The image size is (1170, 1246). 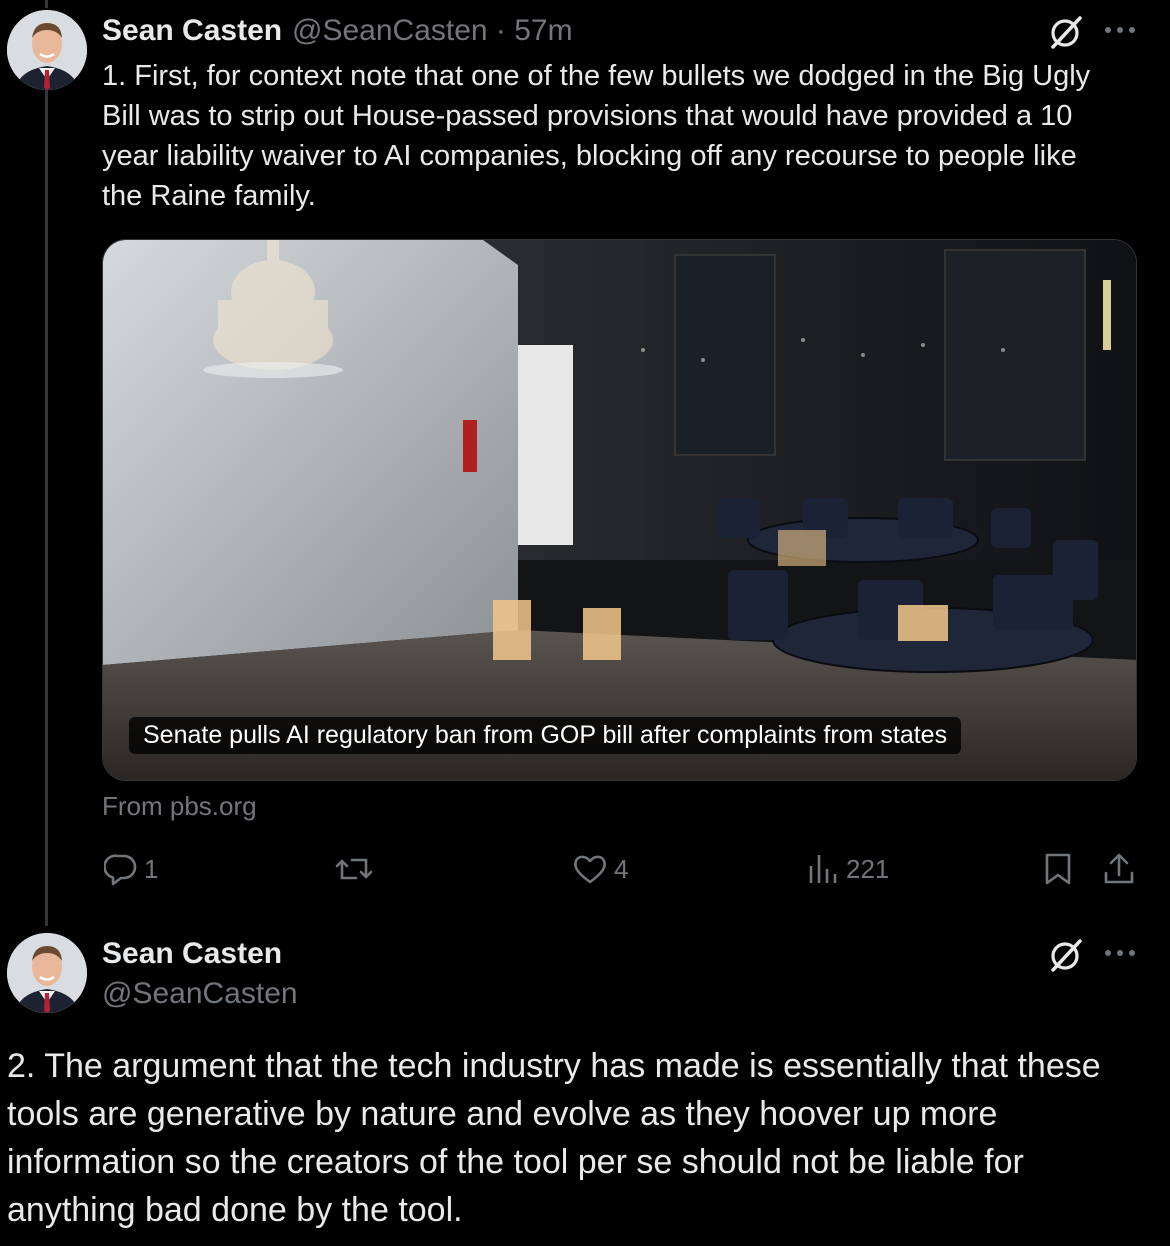 I want to click on like-icon, so click(x=590, y=869).